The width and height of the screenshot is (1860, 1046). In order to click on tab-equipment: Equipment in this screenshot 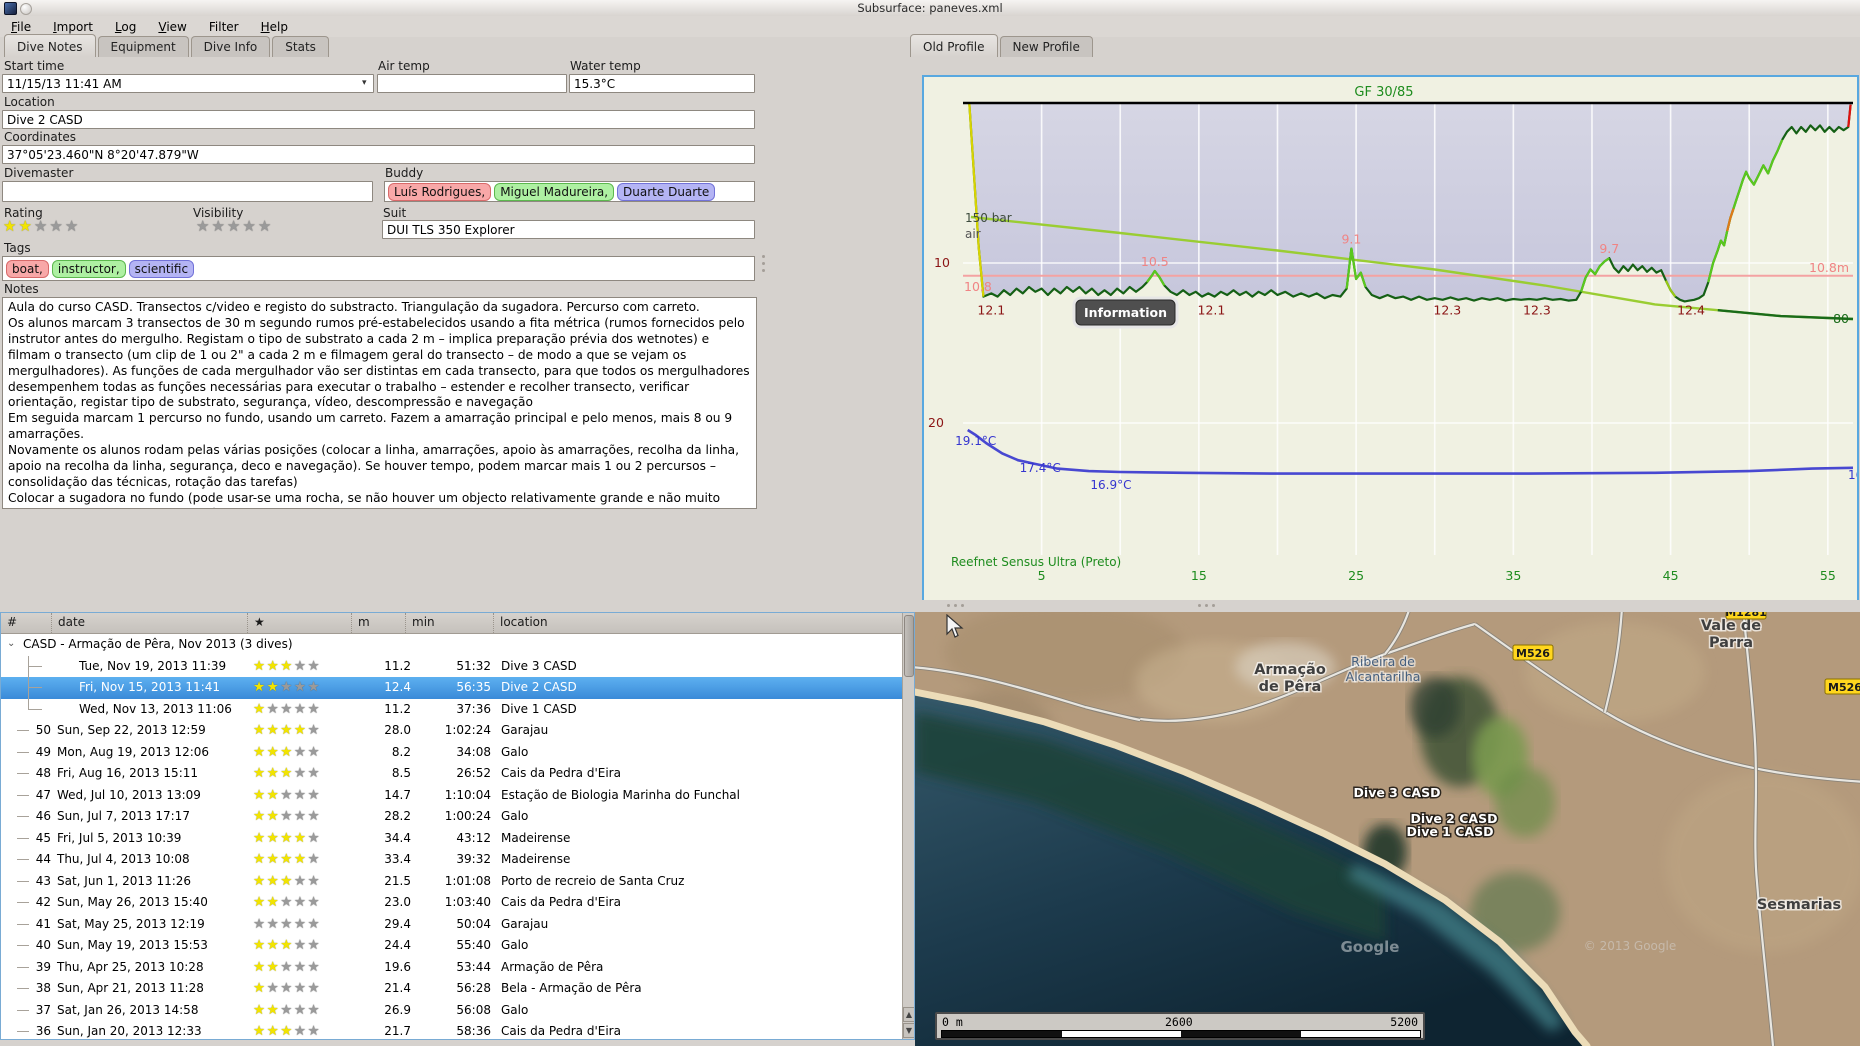, I will do `click(143, 46)`.